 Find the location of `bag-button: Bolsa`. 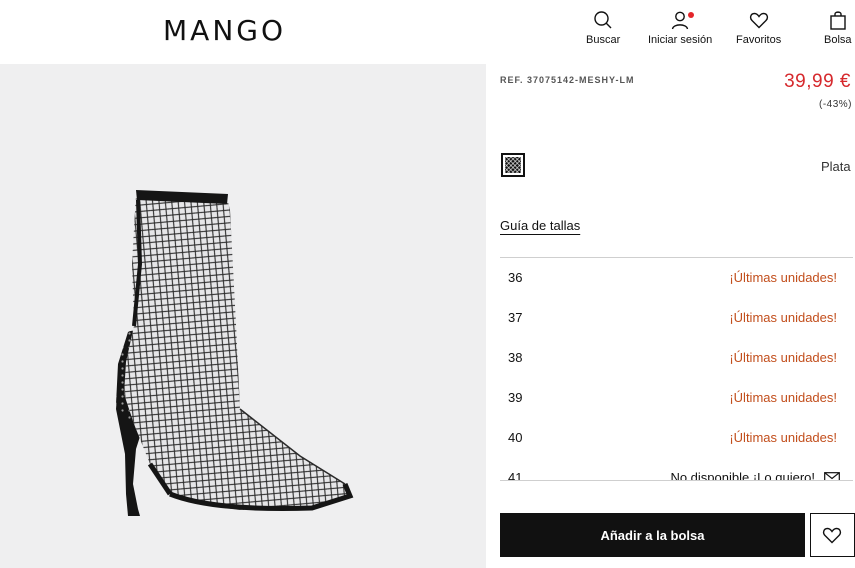

bag-button: Bolsa is located at coordinates (838, 28).